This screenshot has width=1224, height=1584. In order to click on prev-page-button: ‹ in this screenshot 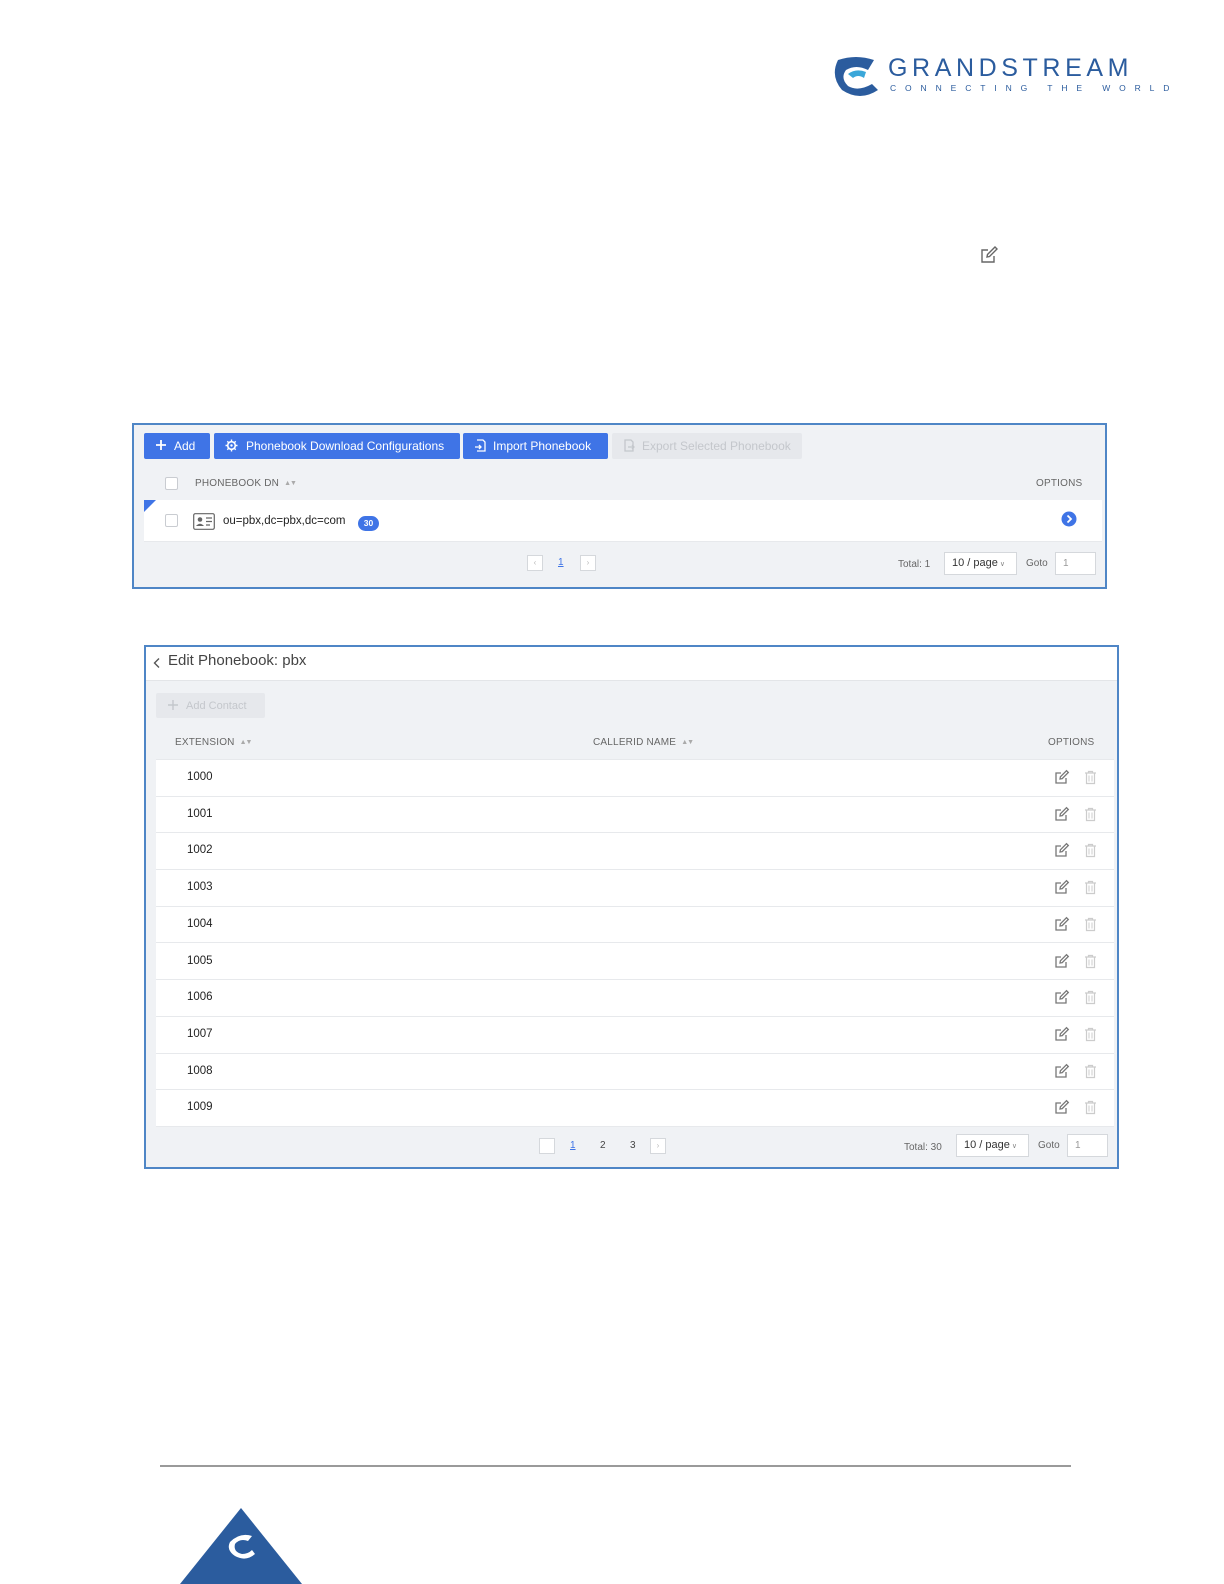, I will do `click(535, 563)`.